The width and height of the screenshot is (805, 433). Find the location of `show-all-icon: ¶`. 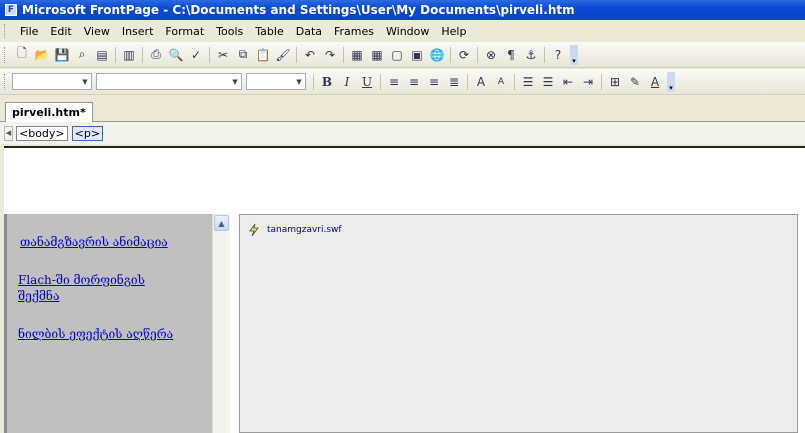

show-all-icon: ¶ is located at coordinates (511, 55).